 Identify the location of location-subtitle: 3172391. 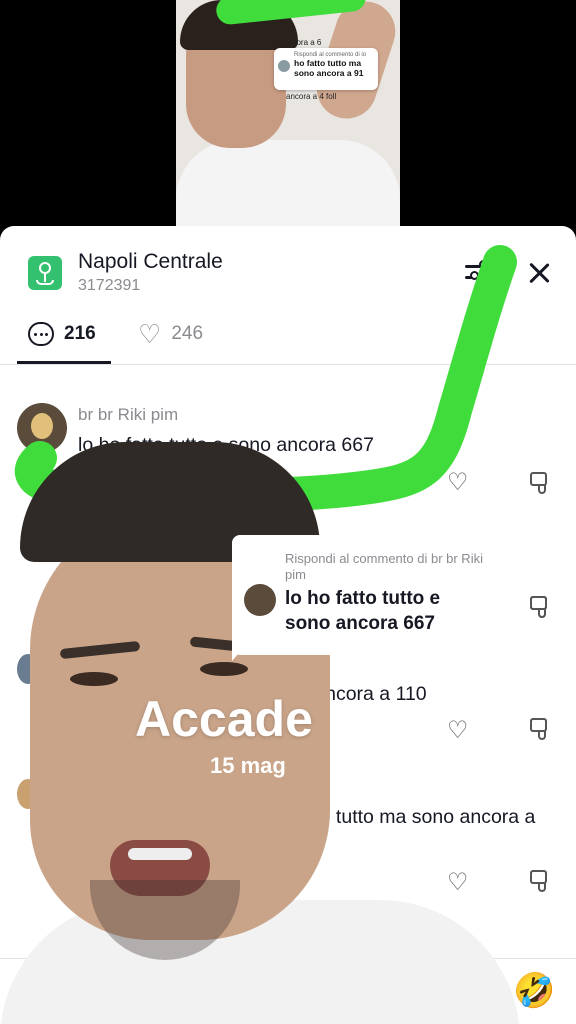
(109, 285).